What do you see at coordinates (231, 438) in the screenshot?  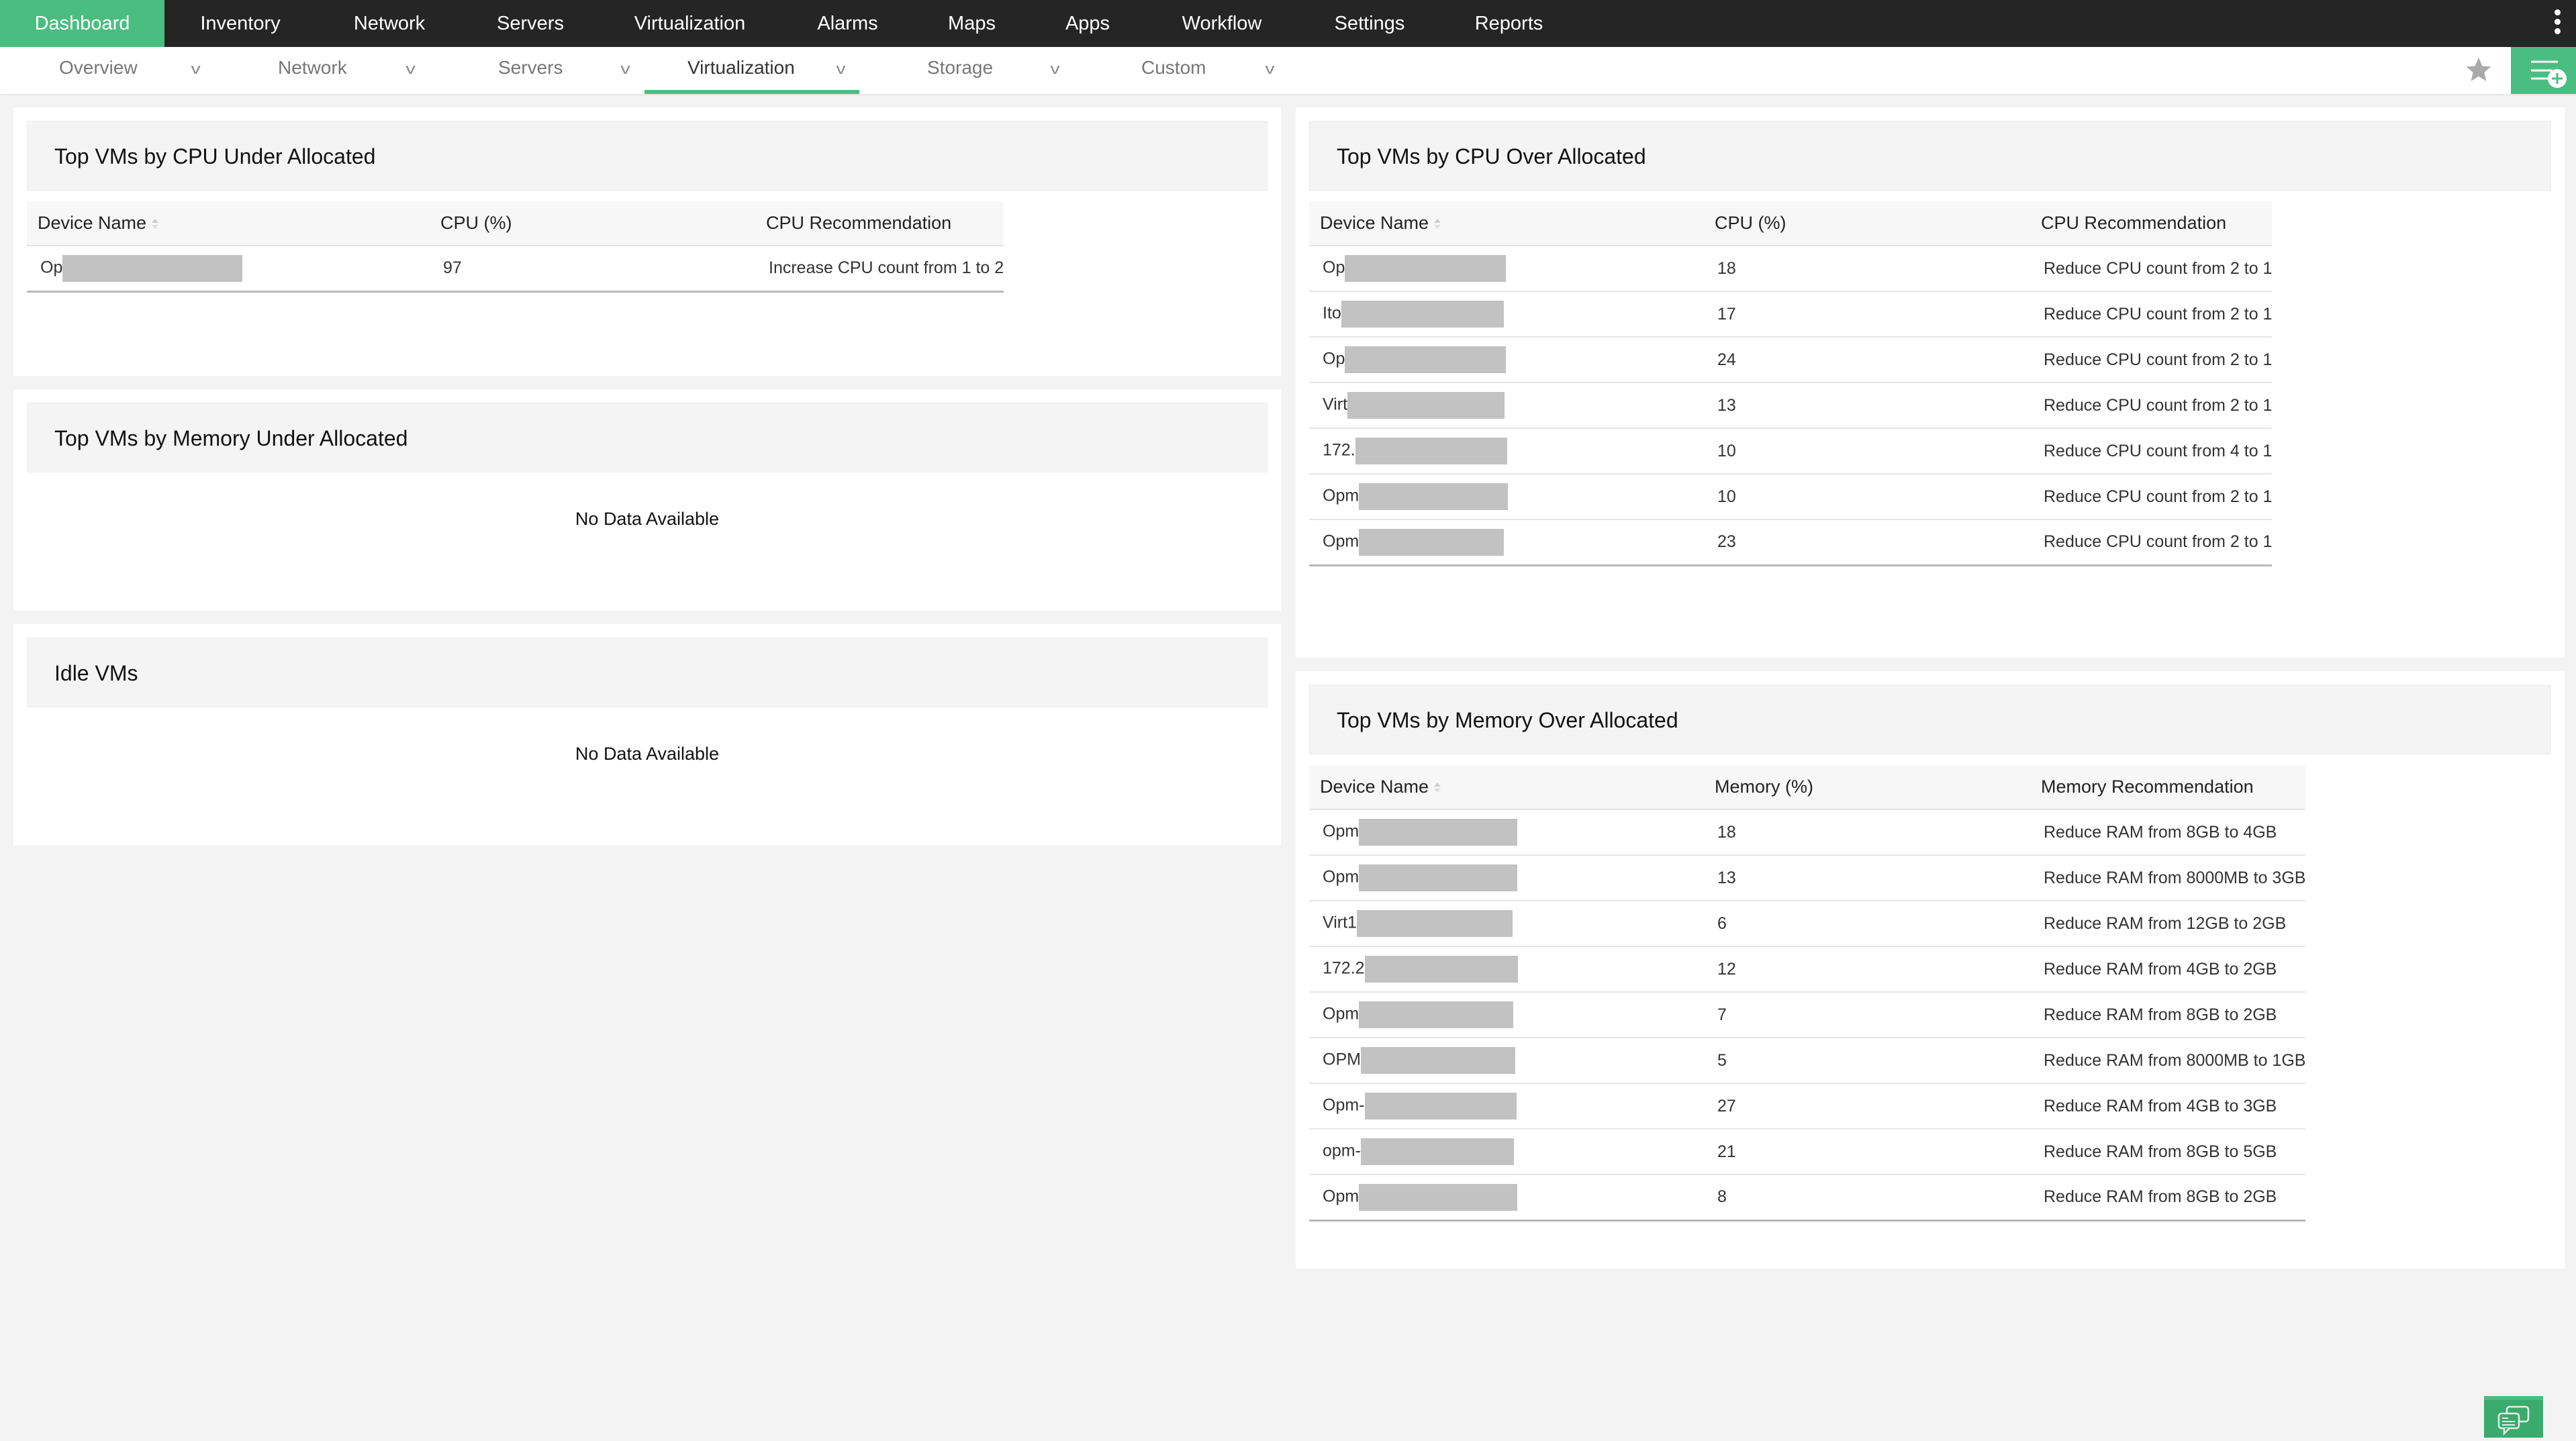 I see `widget-title: Top VMs by Memory Under Allocated` at bounding box center [231, 438].